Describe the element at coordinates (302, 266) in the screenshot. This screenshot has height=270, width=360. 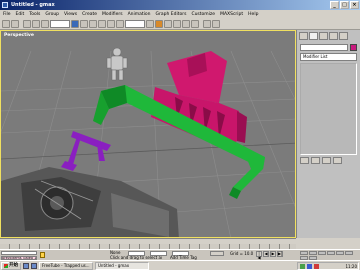
I see `network-icon` at that location.